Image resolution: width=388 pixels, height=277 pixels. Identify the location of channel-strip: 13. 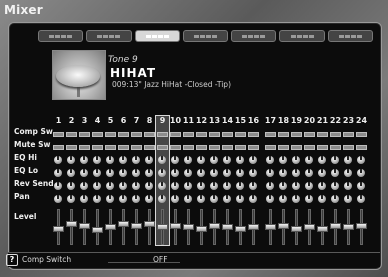
(214, 180).